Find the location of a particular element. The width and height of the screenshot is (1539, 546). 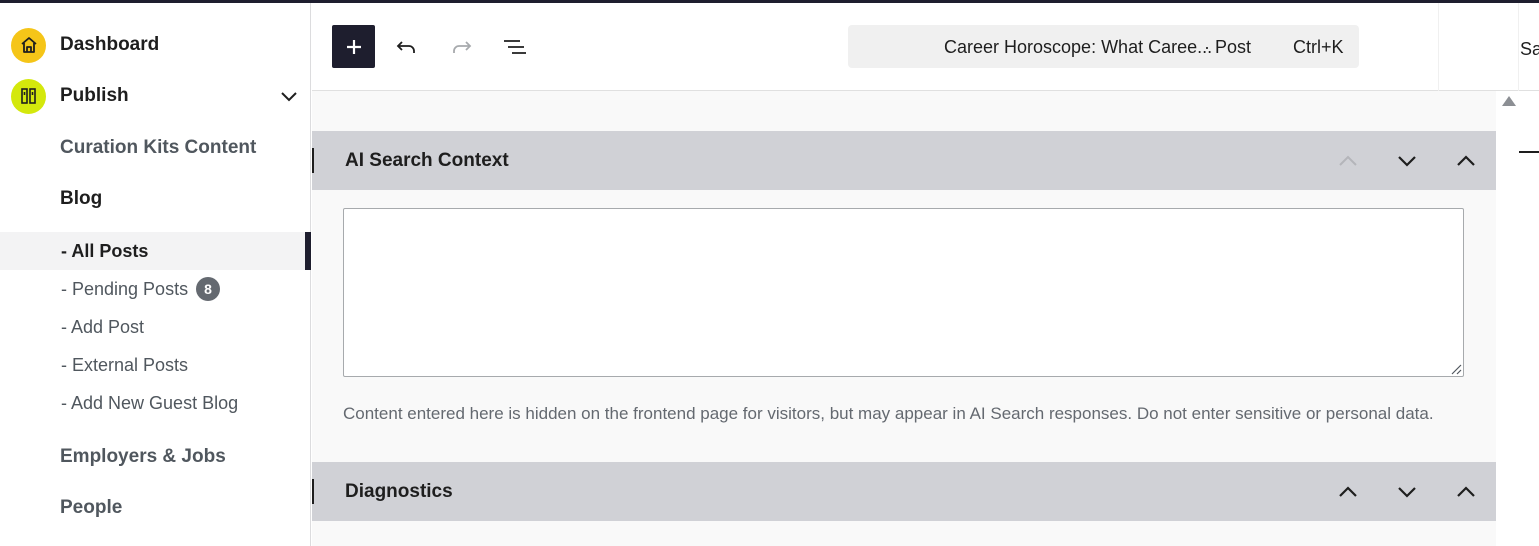

sidebar-item-employers-jobs: Employers & Jobs is located at coordinates (143, 457).